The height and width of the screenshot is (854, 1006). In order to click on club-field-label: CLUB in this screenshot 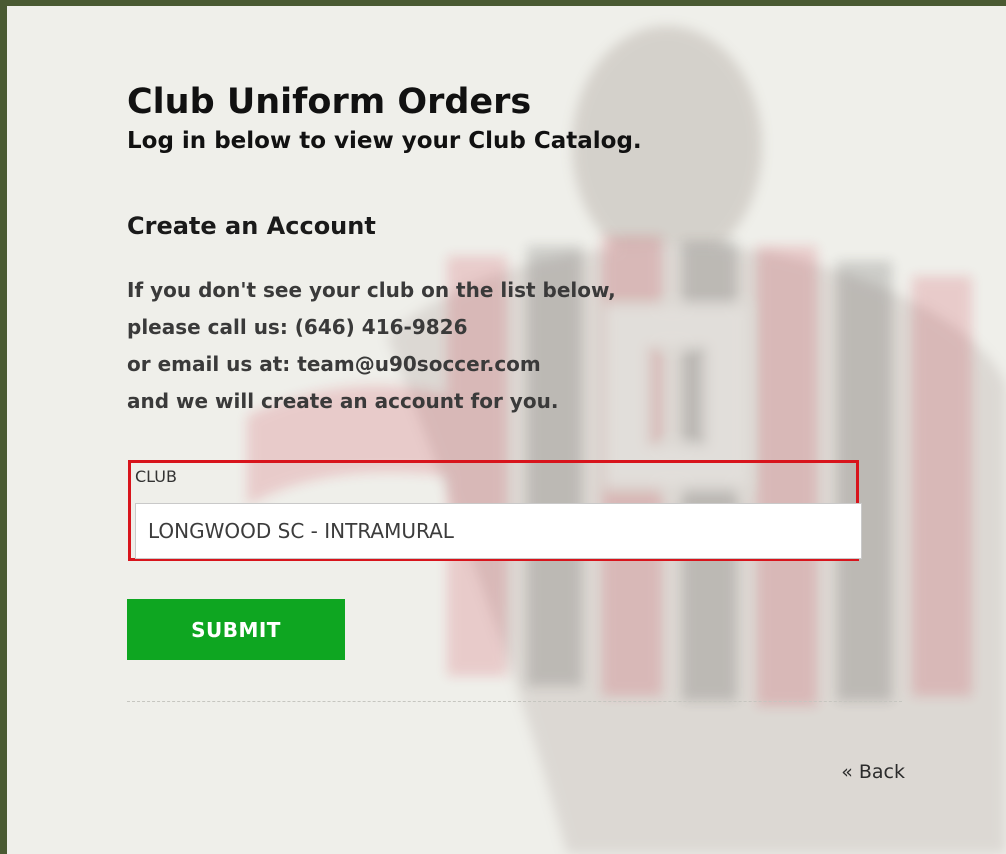, I will do `click(156, 476)`.